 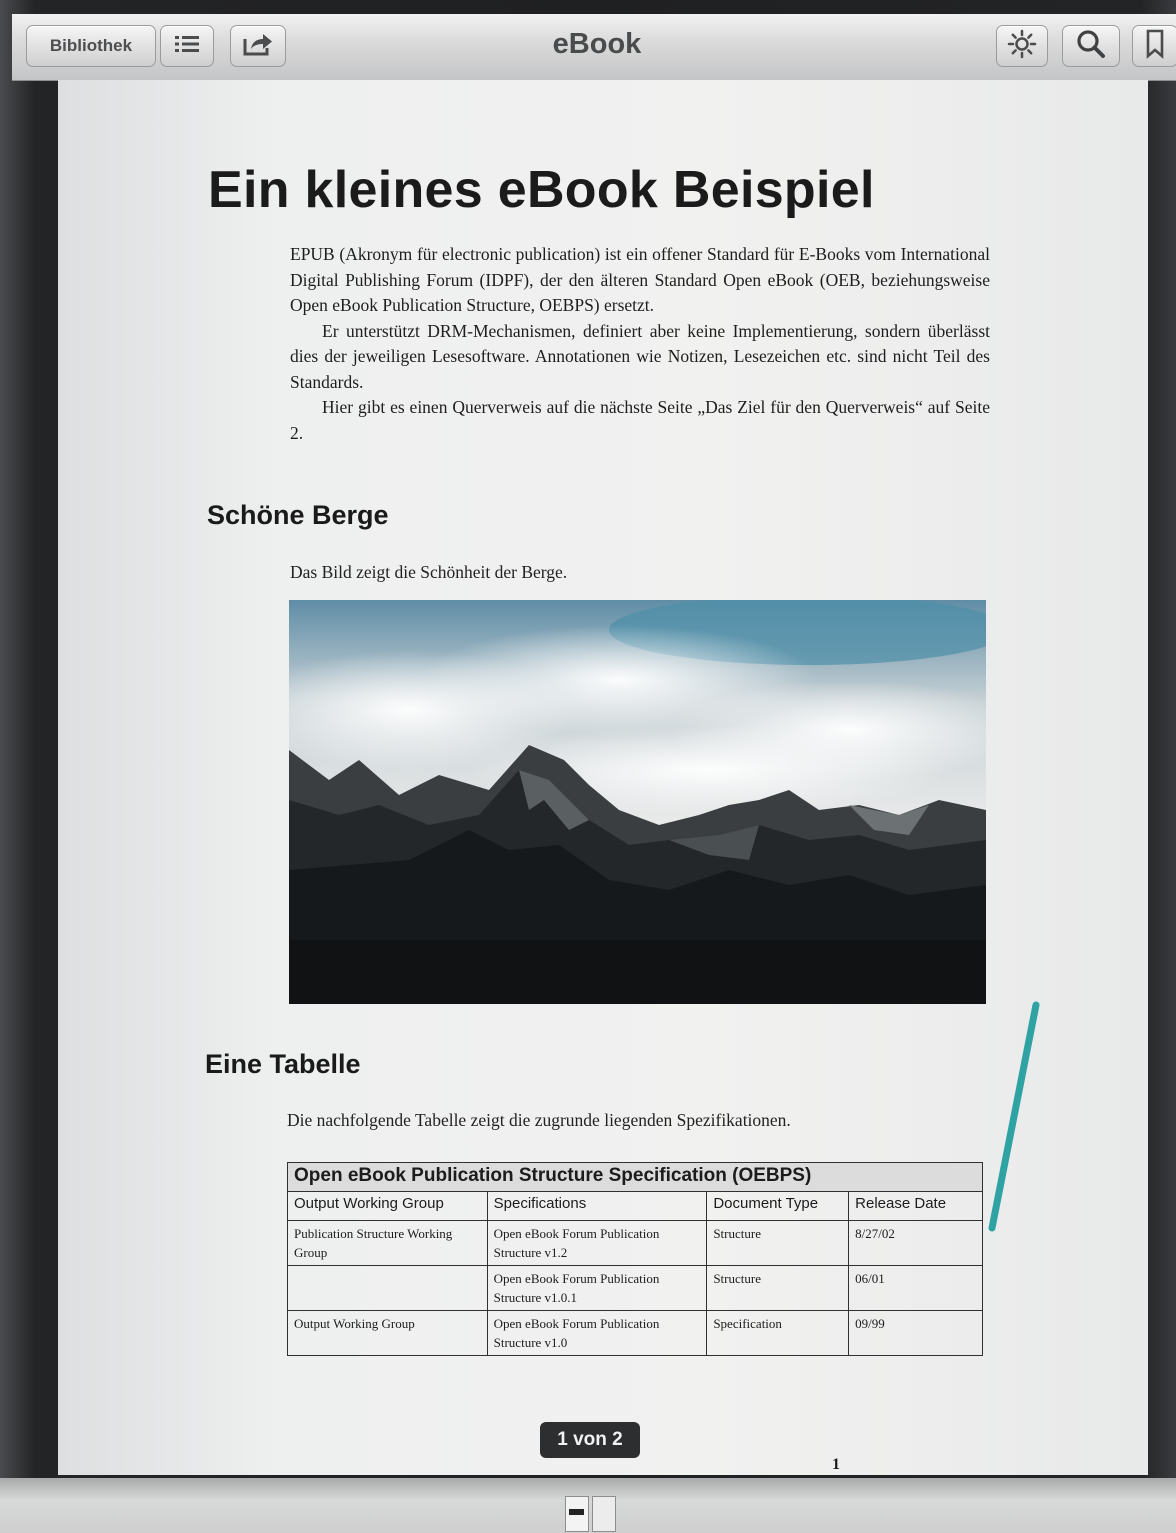 I want to click on bookmark-button, so click(x=1154, y=46).